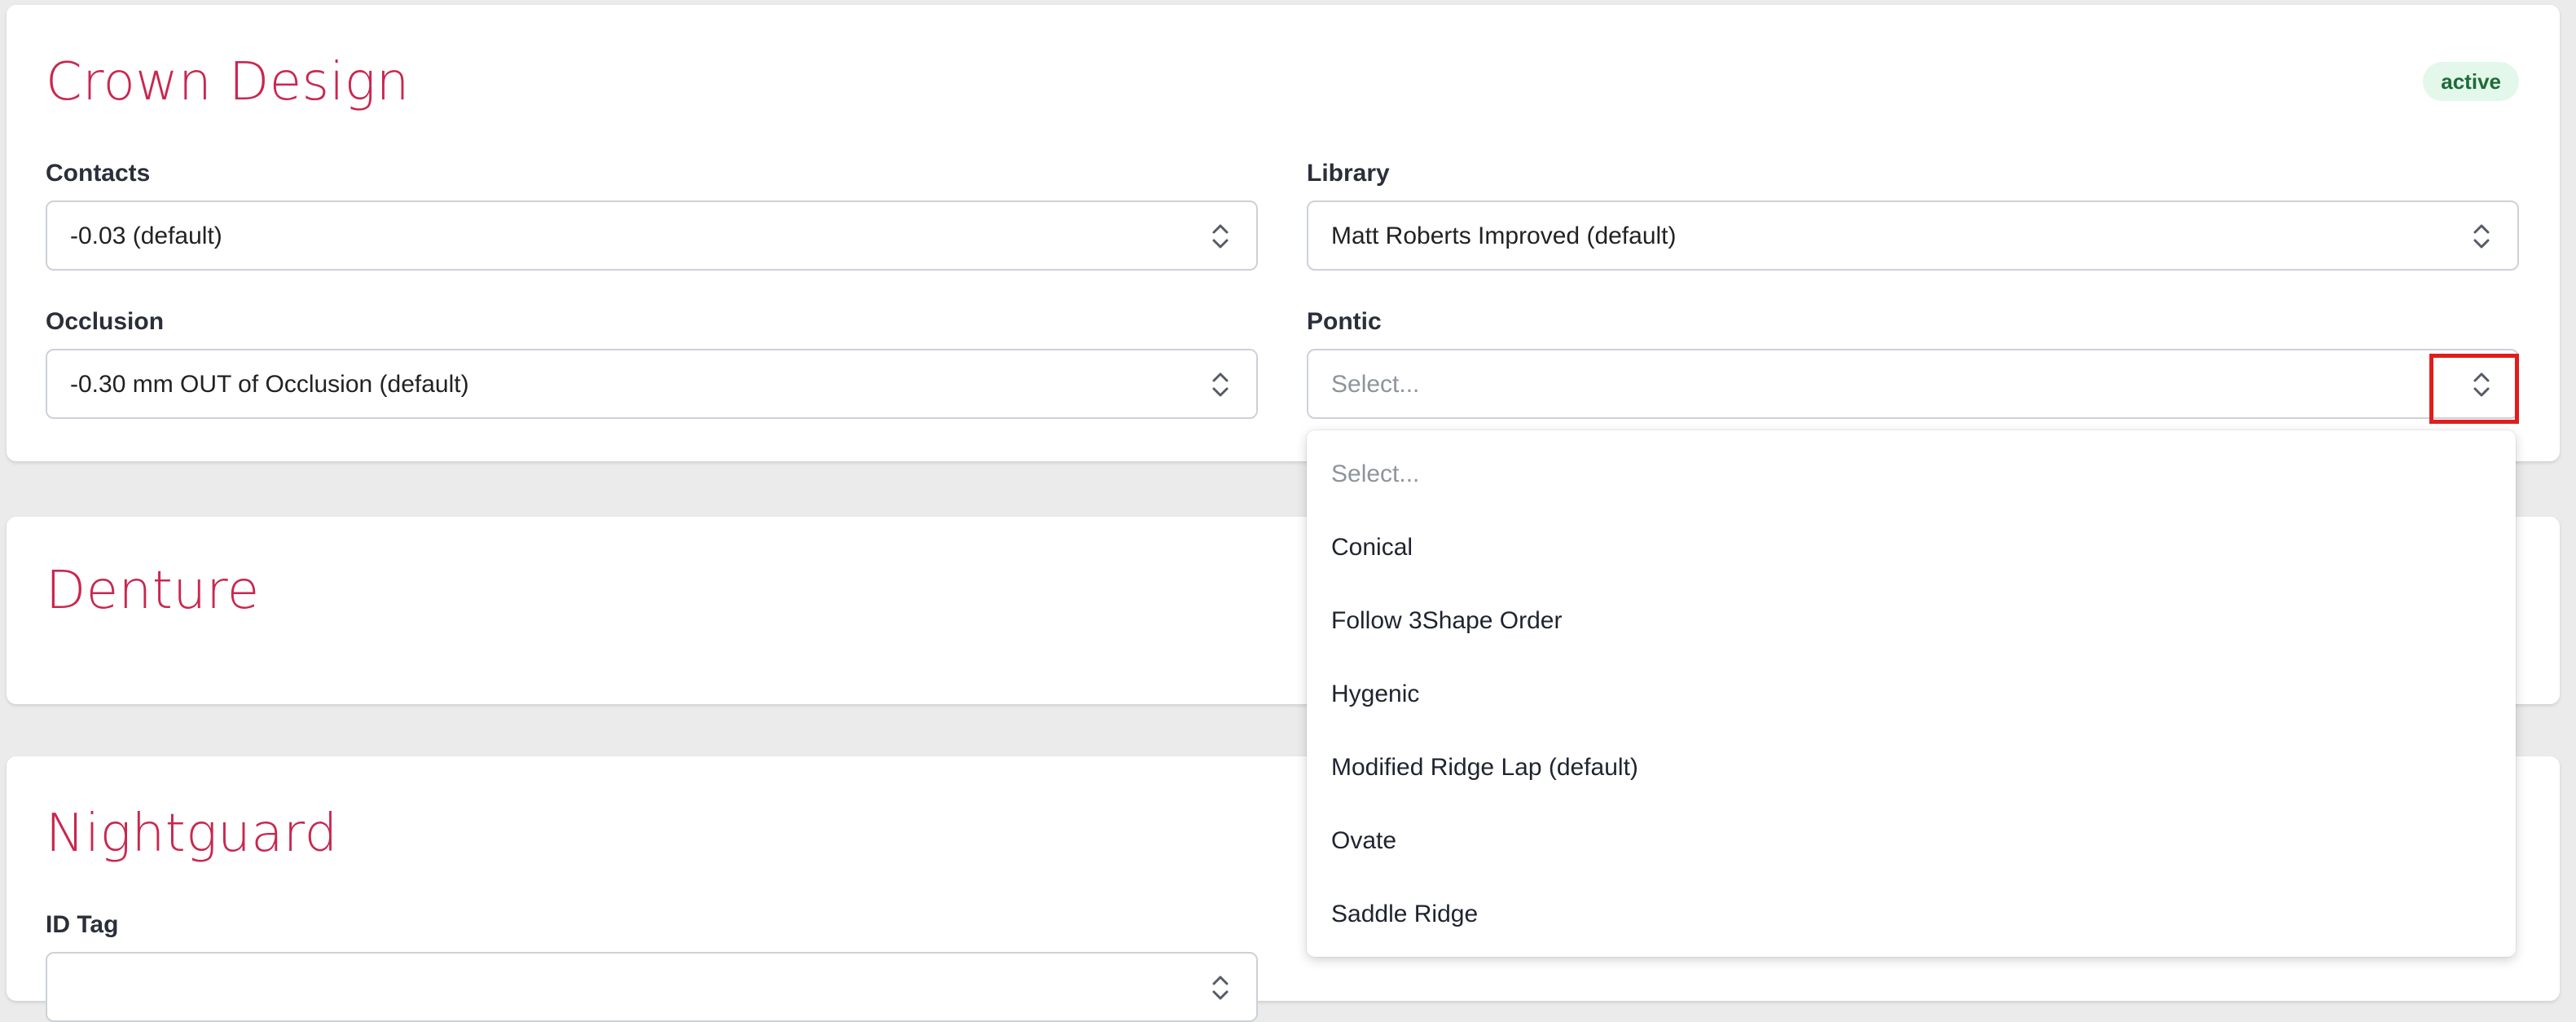 This screenshot has height=1022, width=2576. What do you see at coordinates (1913, 235) in the screenshot?
I see `library-select: Matt Roberts Improved (default)` at bounding box center [1913, 235].